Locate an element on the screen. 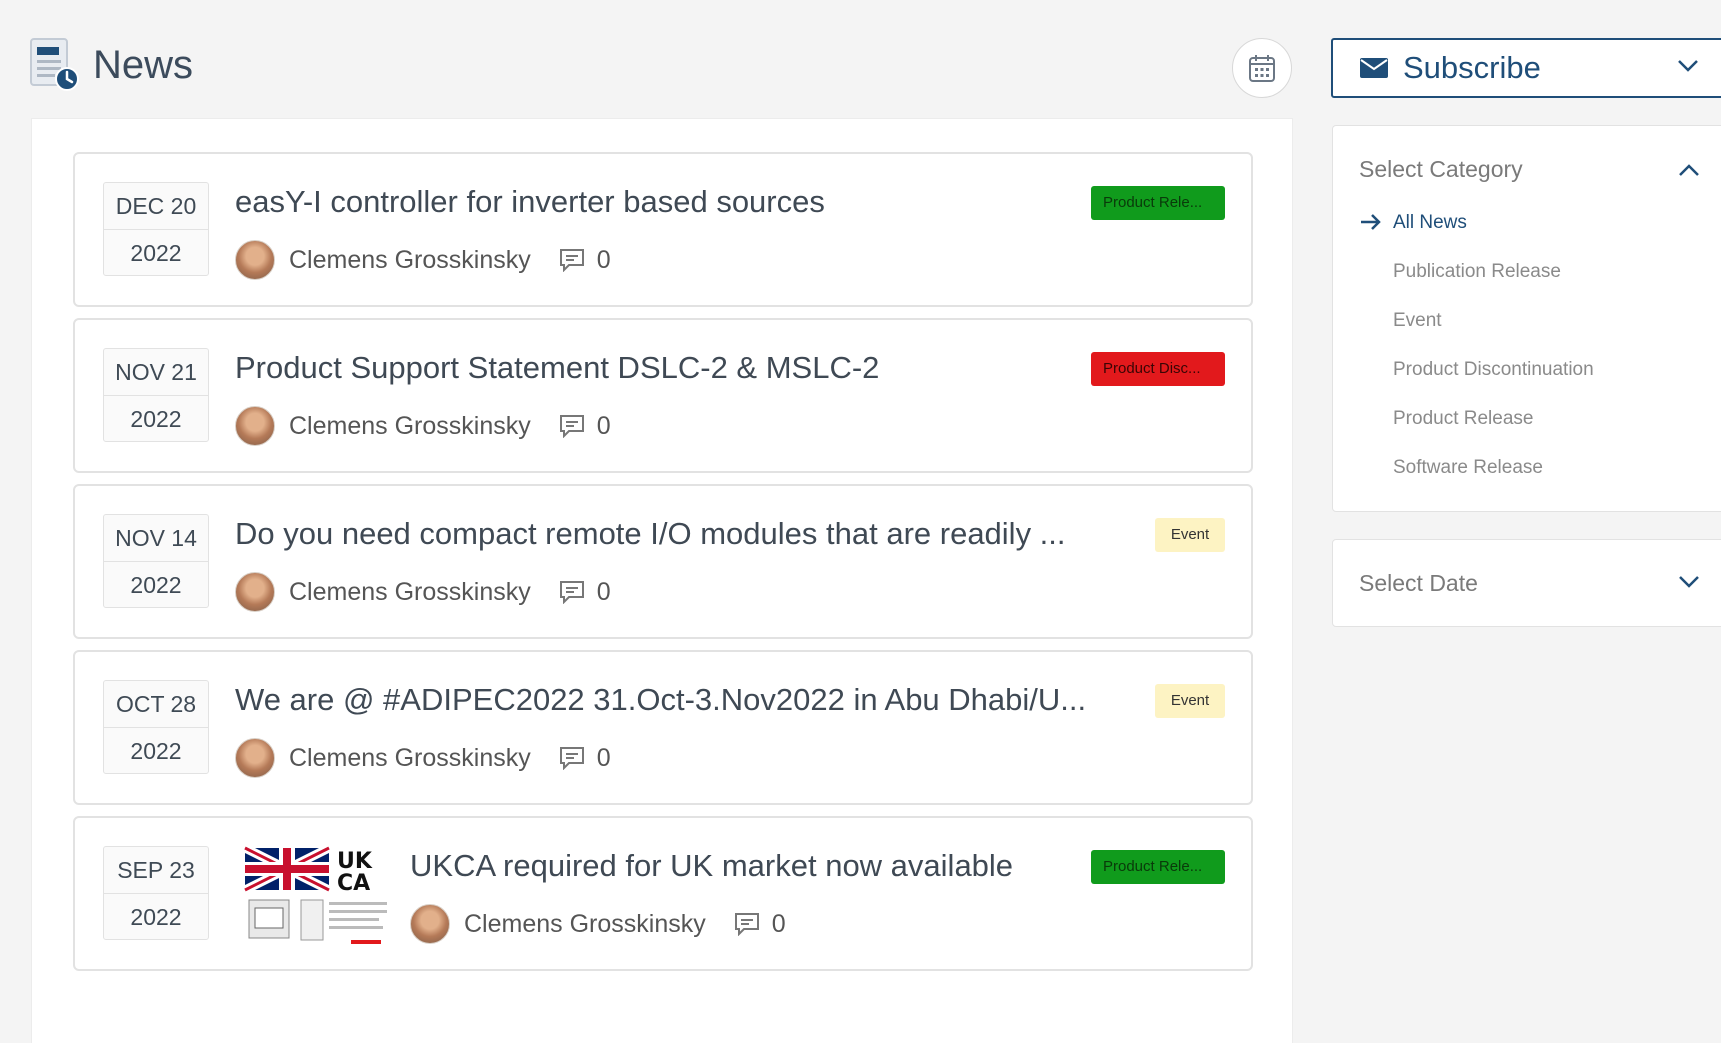 The image size is (1721, 1043). date-month-day: NOV 21 is located at coordinates (156, 372).